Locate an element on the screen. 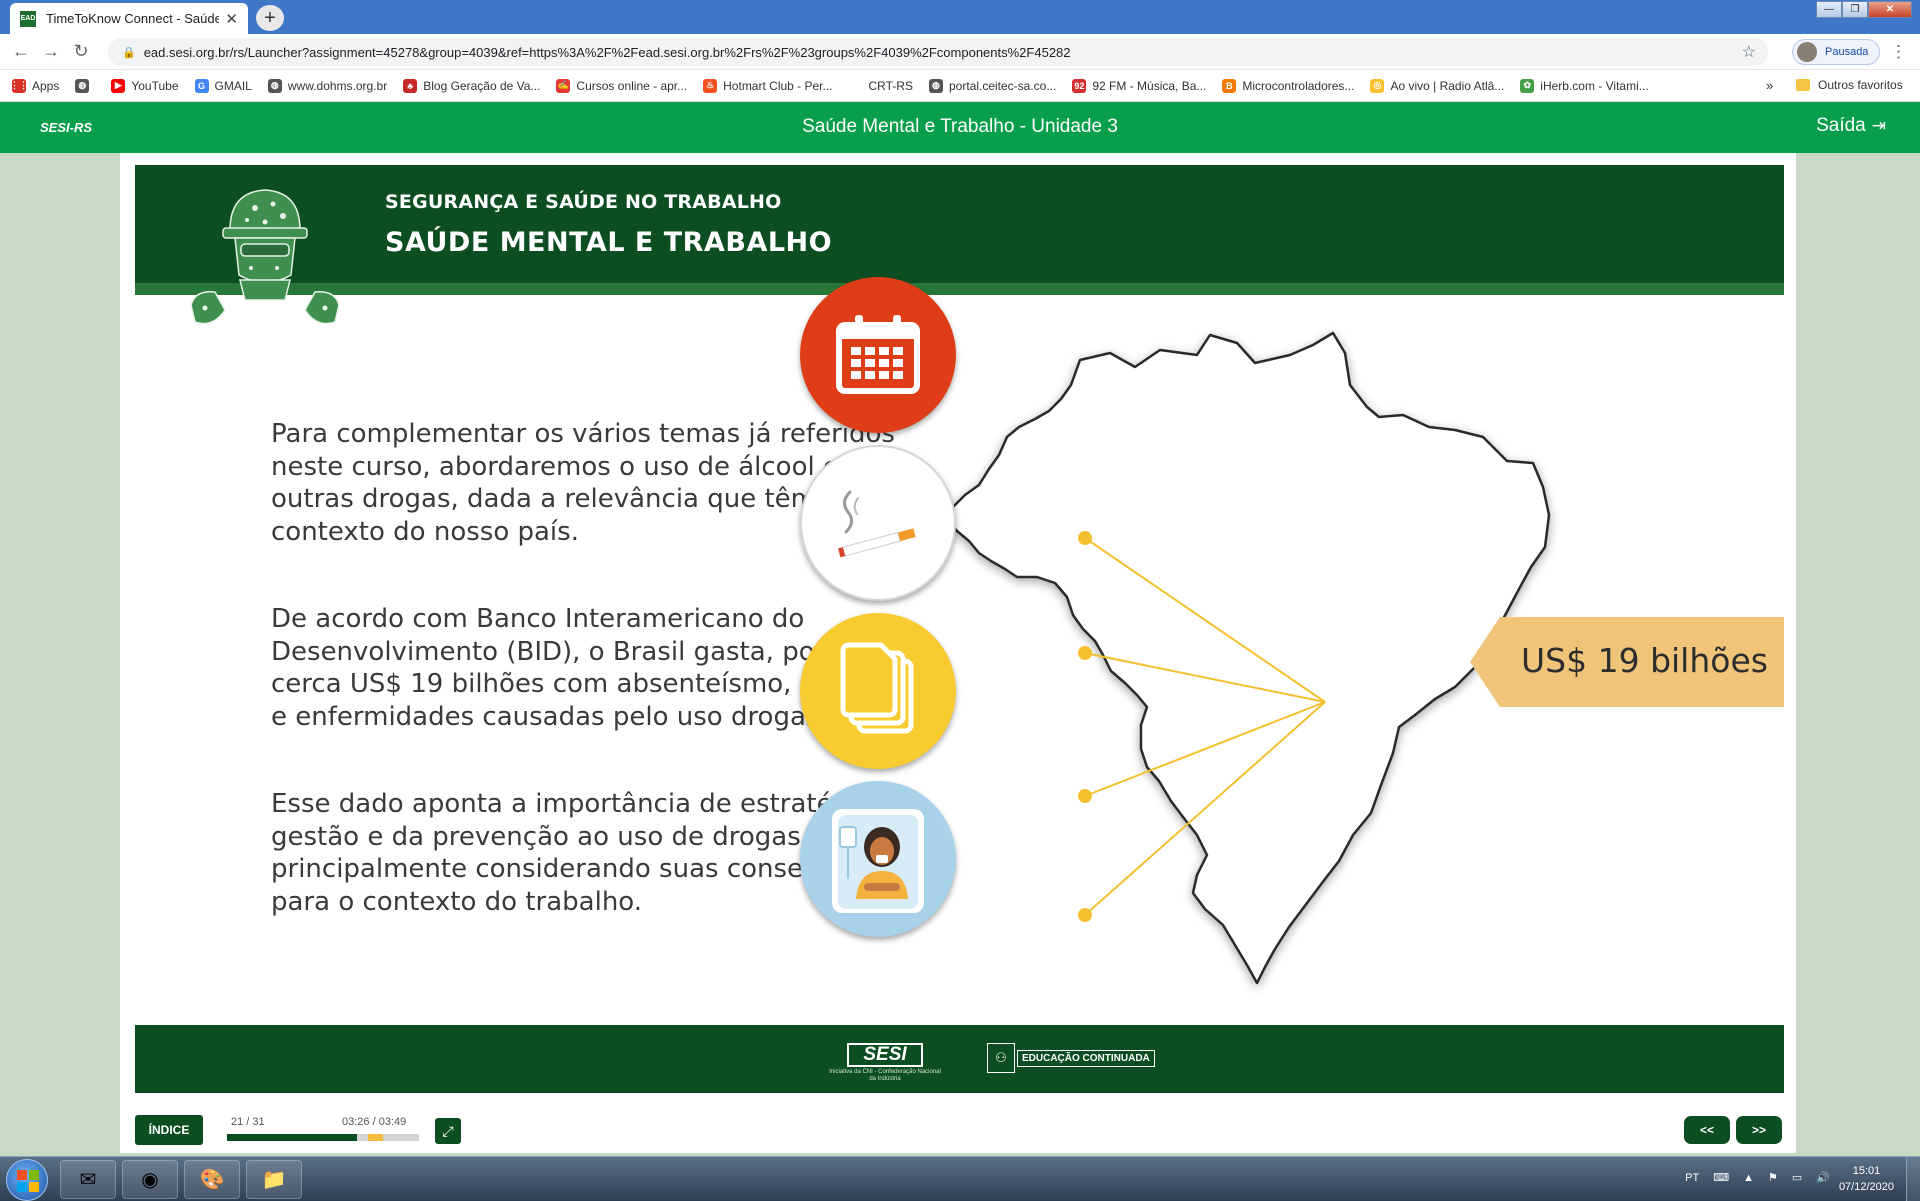 The width and height of the screenshot is (1920, 1201). exit-label: Saída is located at coordinates (1841, 125).